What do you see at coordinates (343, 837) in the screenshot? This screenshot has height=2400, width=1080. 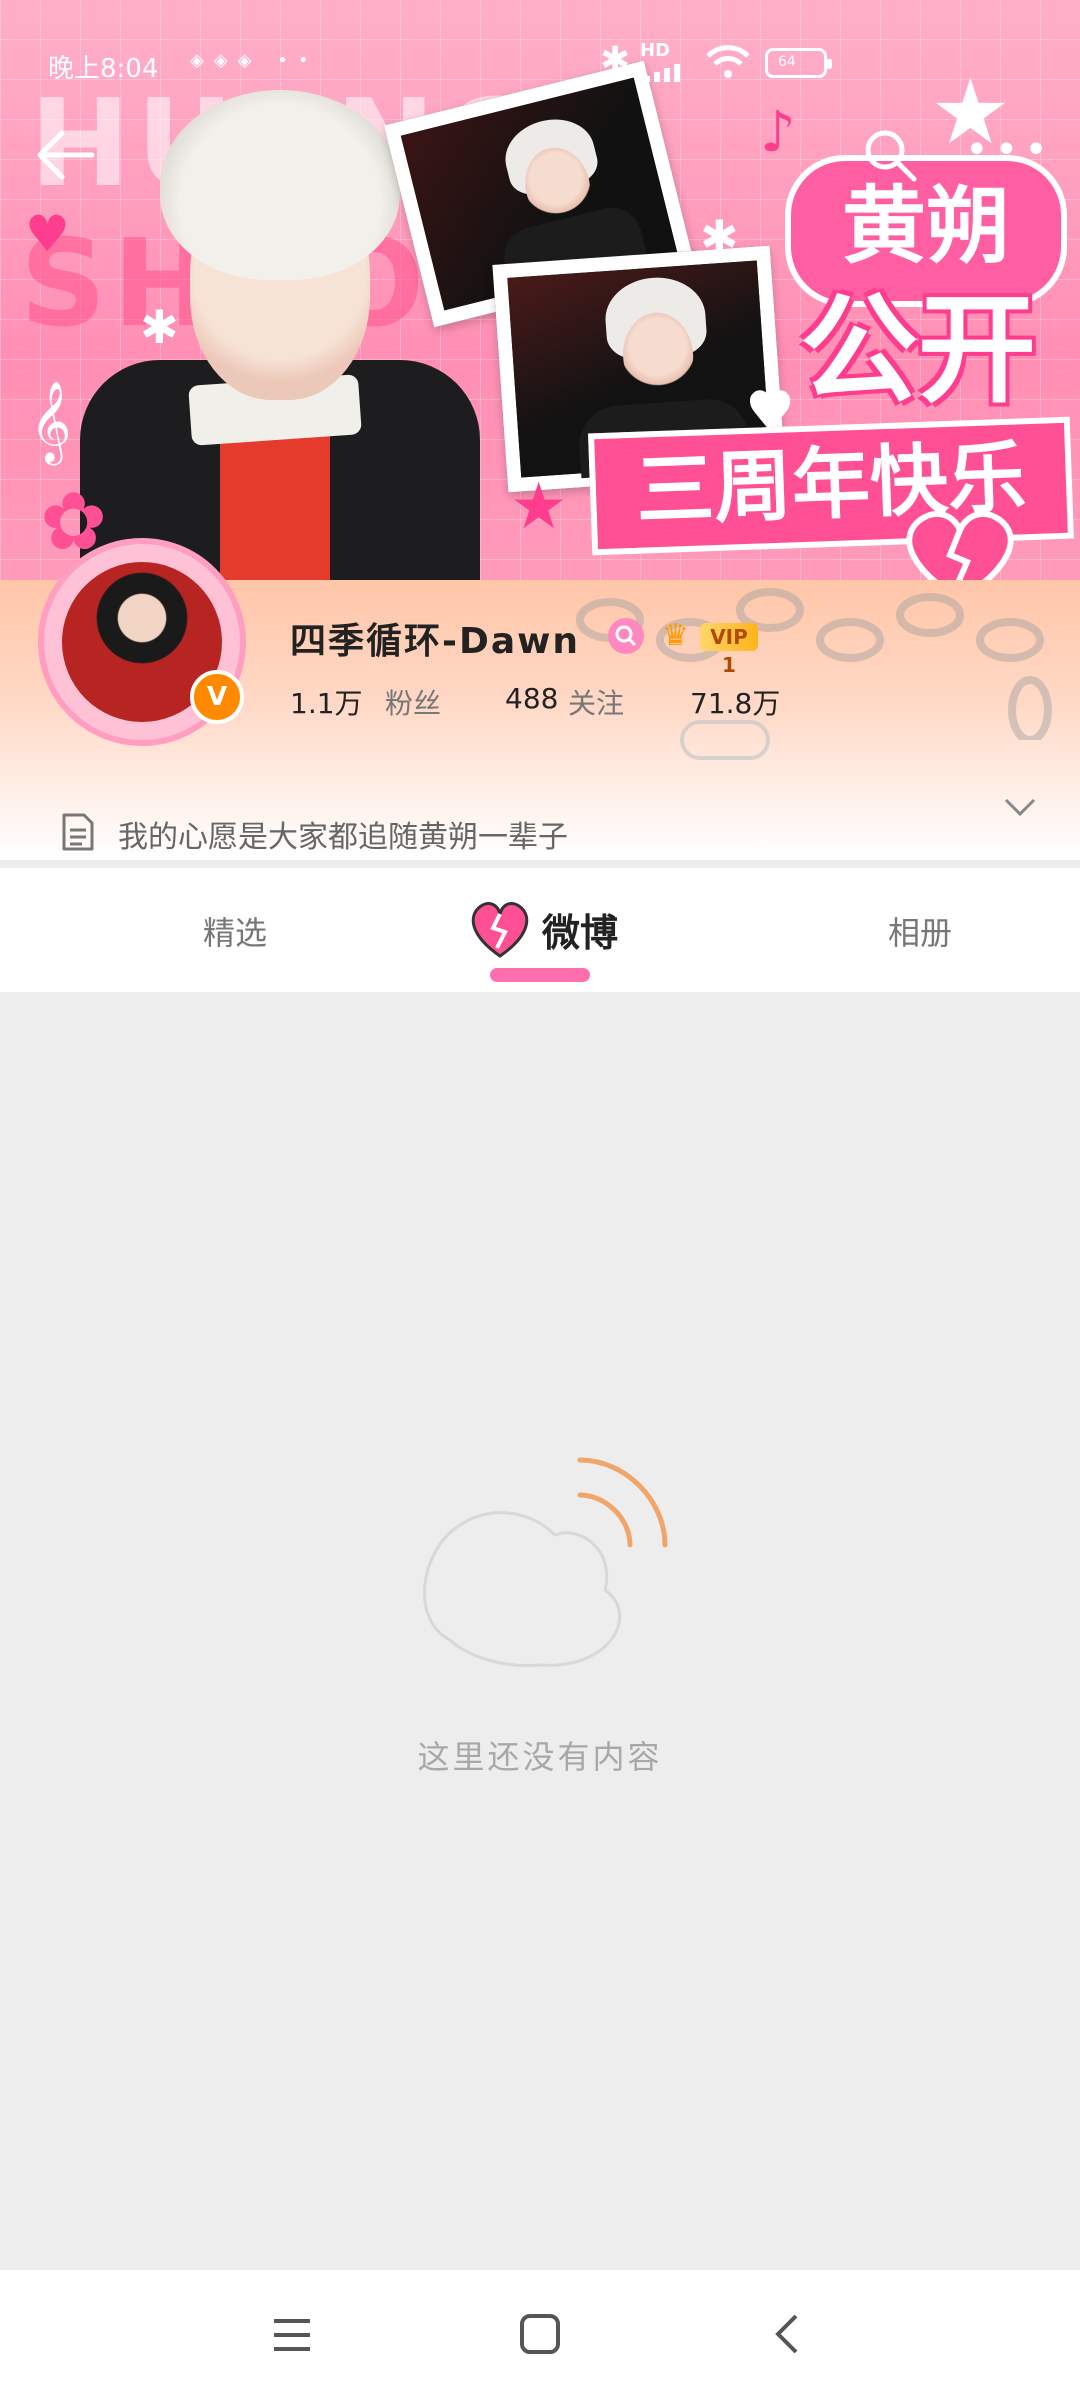 I see `bio-text: 我的心愿是大家都追随黄朔一辈子` at bounding box center [343, 837].